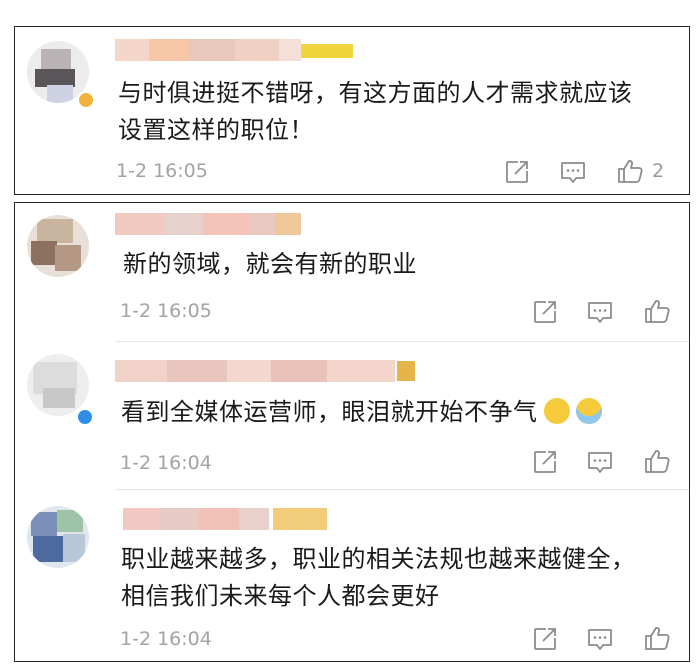  Describe the element at coordinates (588, 411) in the screenshot. I see `sobbing-face-icon` at that location.